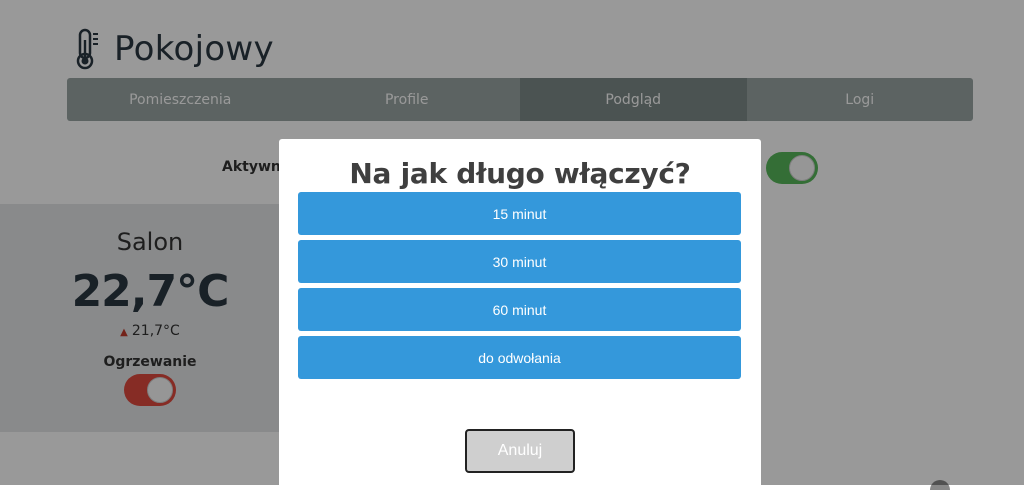 This screenshot has height=490, width=1024. Describe the element at coordinates (519, 357) in the screenshot. I see `option-until-cancelled: do odwołania` at that location.